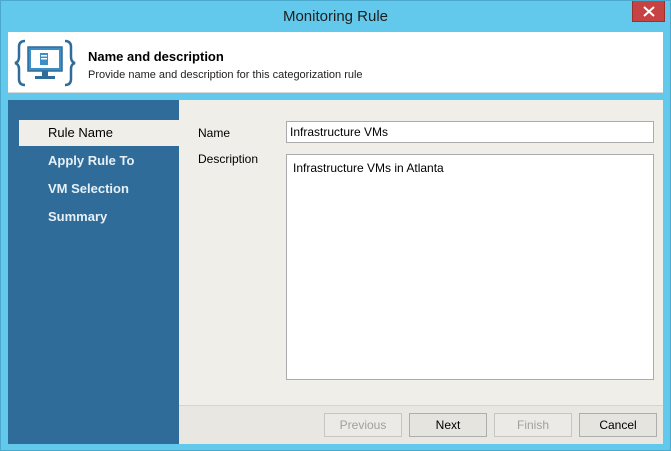 The image size is (671, 451). I want to click on close-button, so click(648, 11).